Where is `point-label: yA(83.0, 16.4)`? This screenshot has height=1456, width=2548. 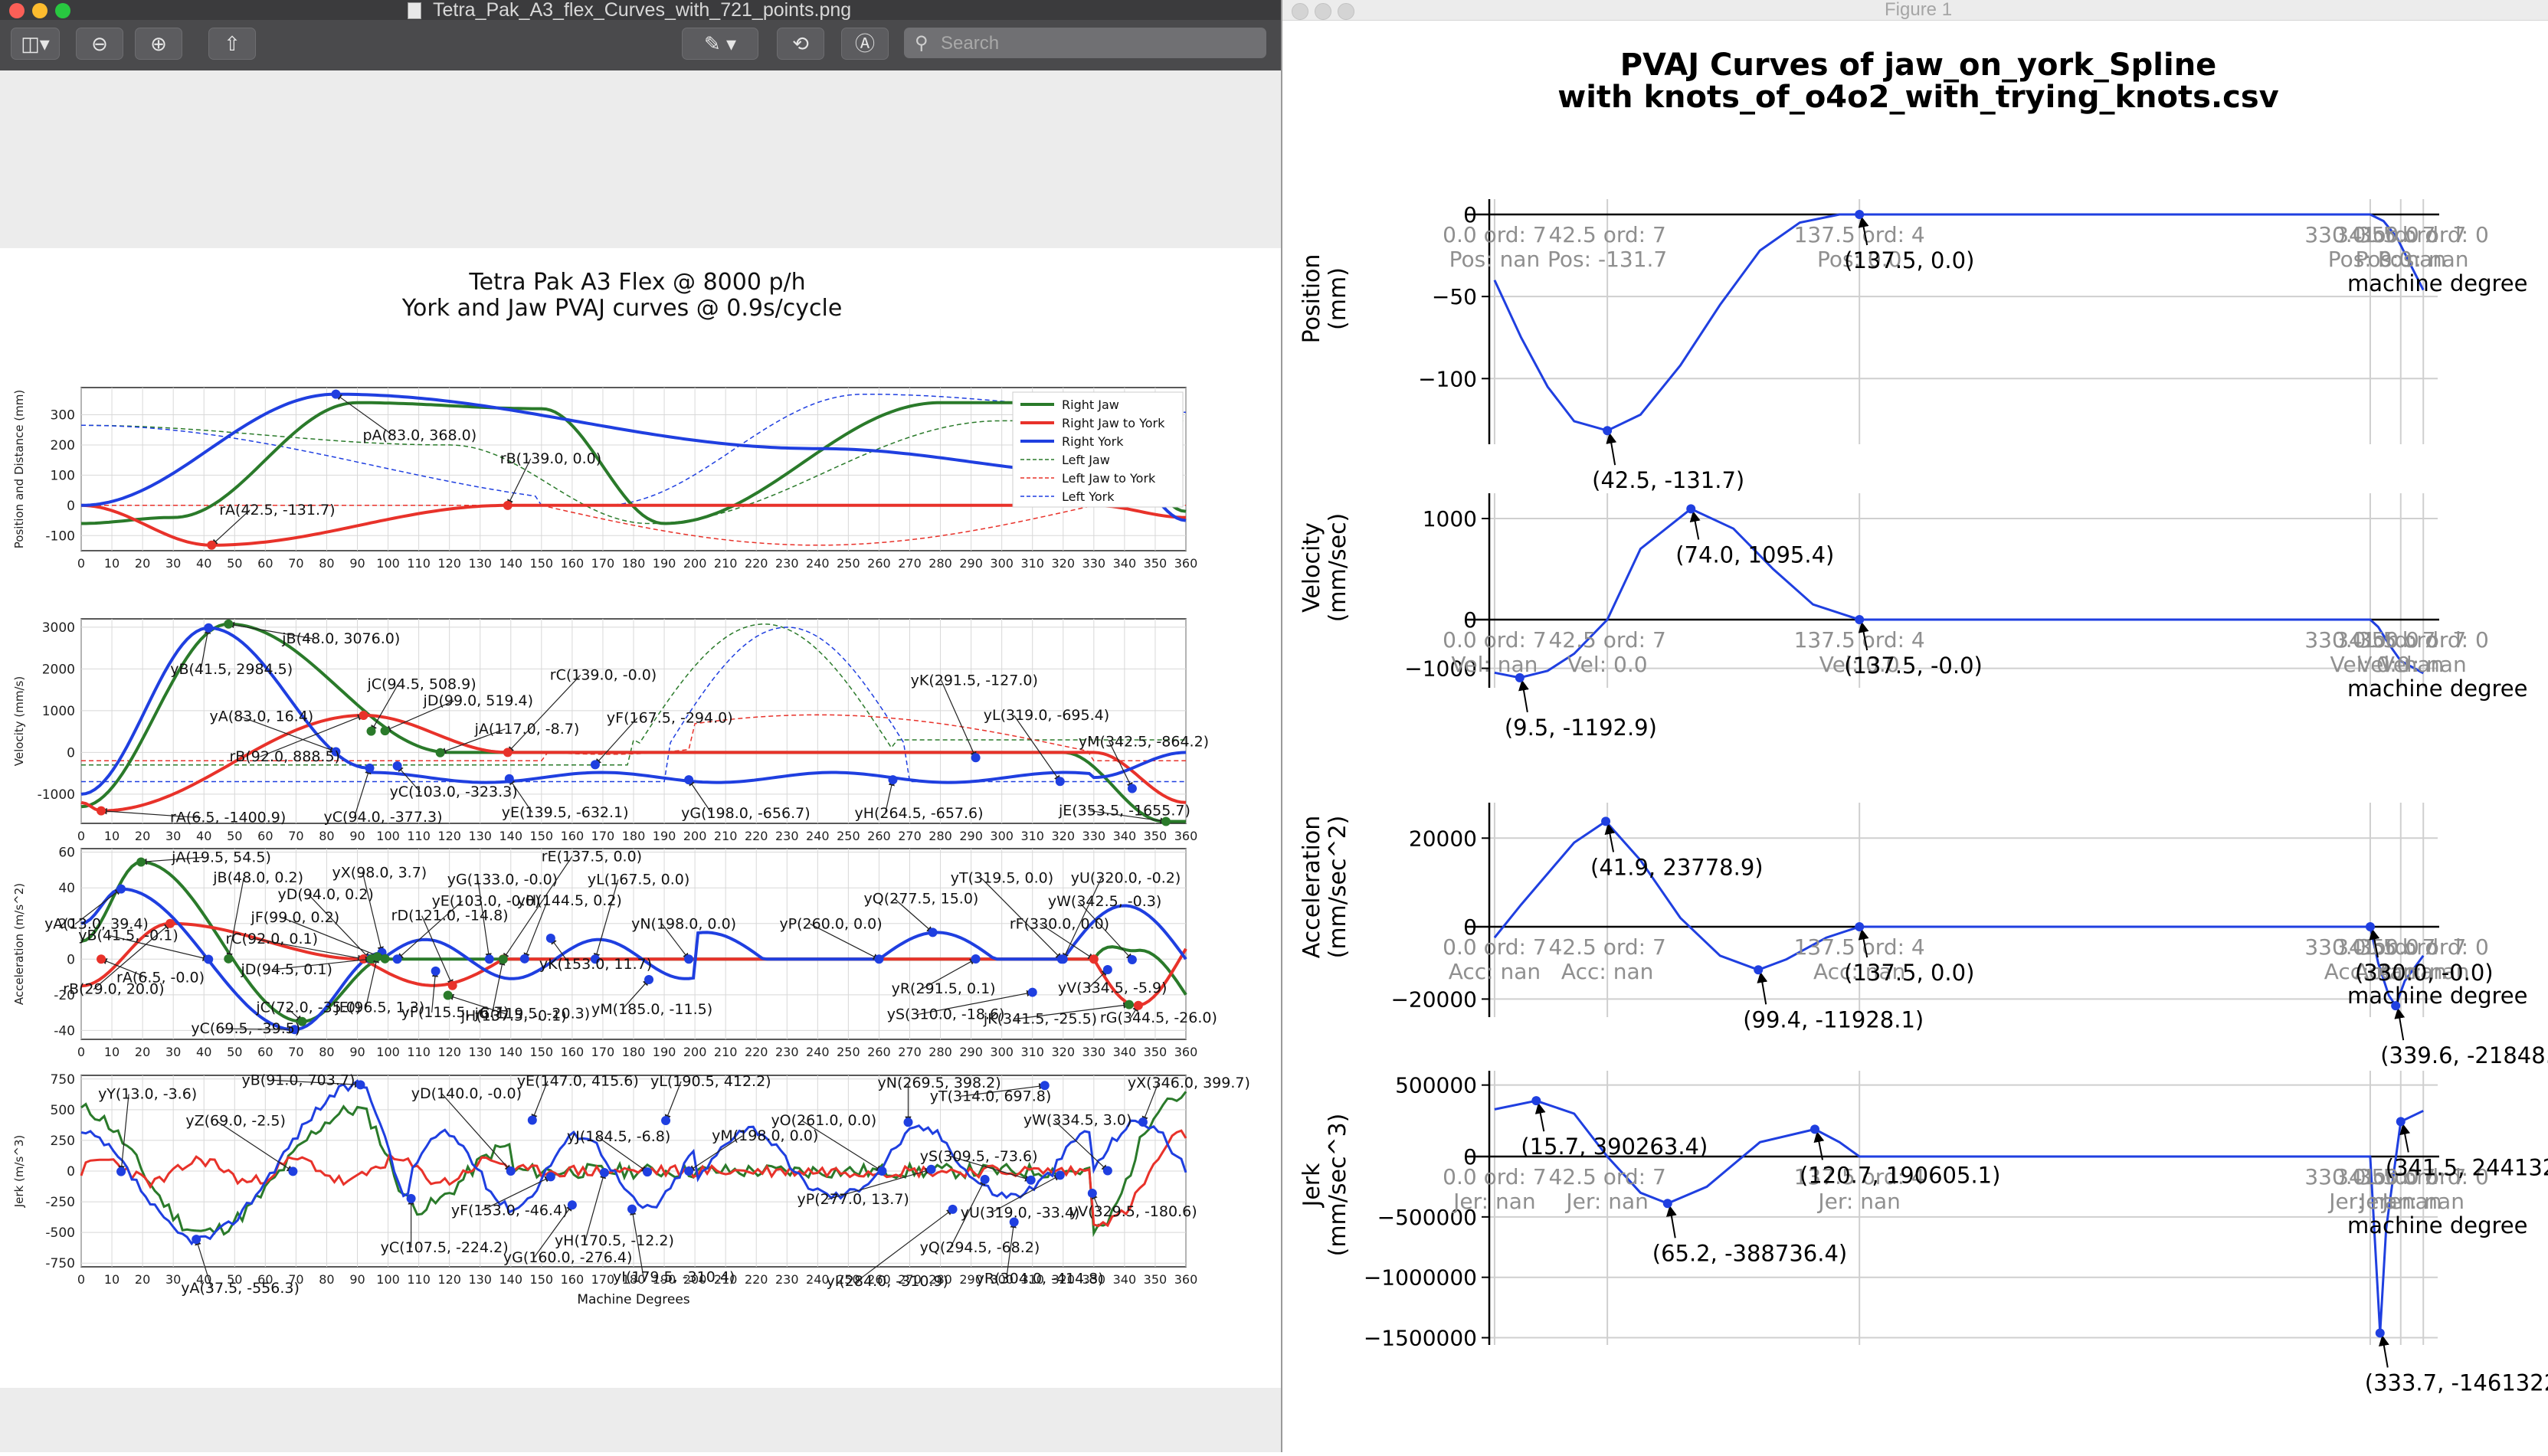 point-label: yA(83.0, 16.4) is located at coordinates (261, 716).